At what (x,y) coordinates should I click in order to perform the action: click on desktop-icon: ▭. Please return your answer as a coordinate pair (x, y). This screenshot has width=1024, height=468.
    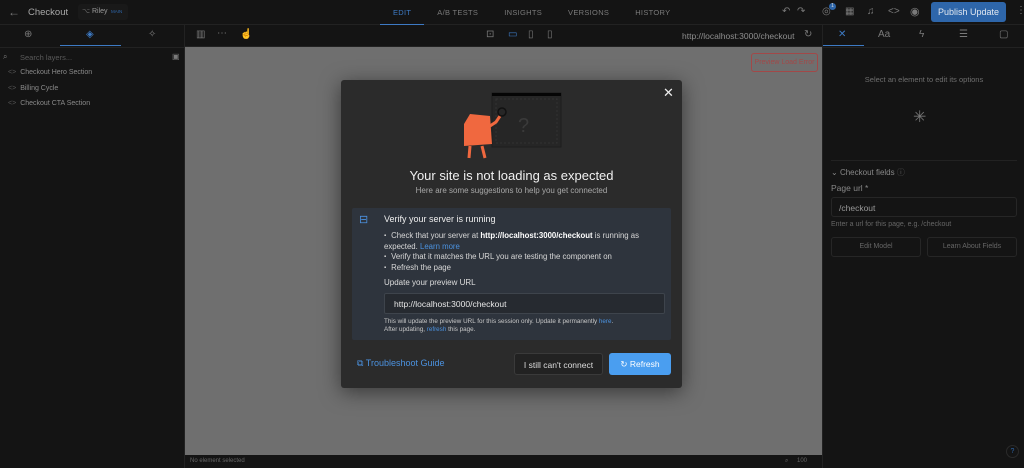
    Looking at the image, I should click on (512, 34).